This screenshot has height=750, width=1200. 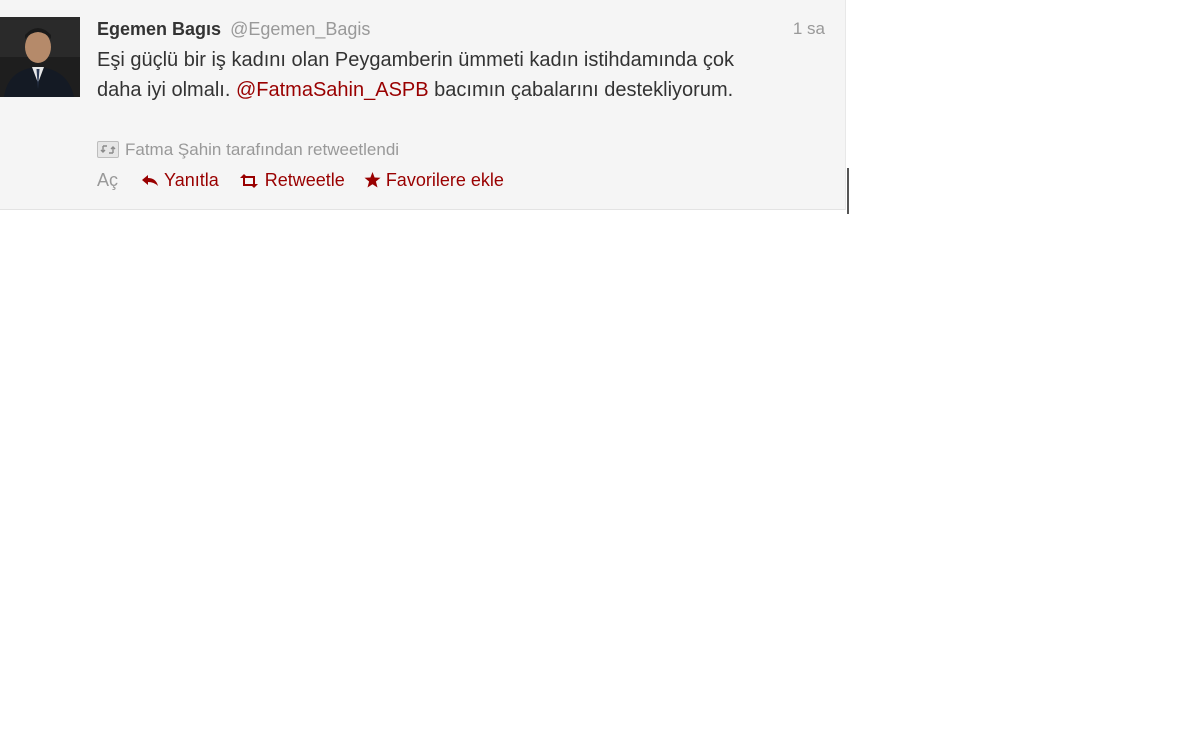 I want to click on favorite-label: Favorilere ekle, so click(x=444, y=180).